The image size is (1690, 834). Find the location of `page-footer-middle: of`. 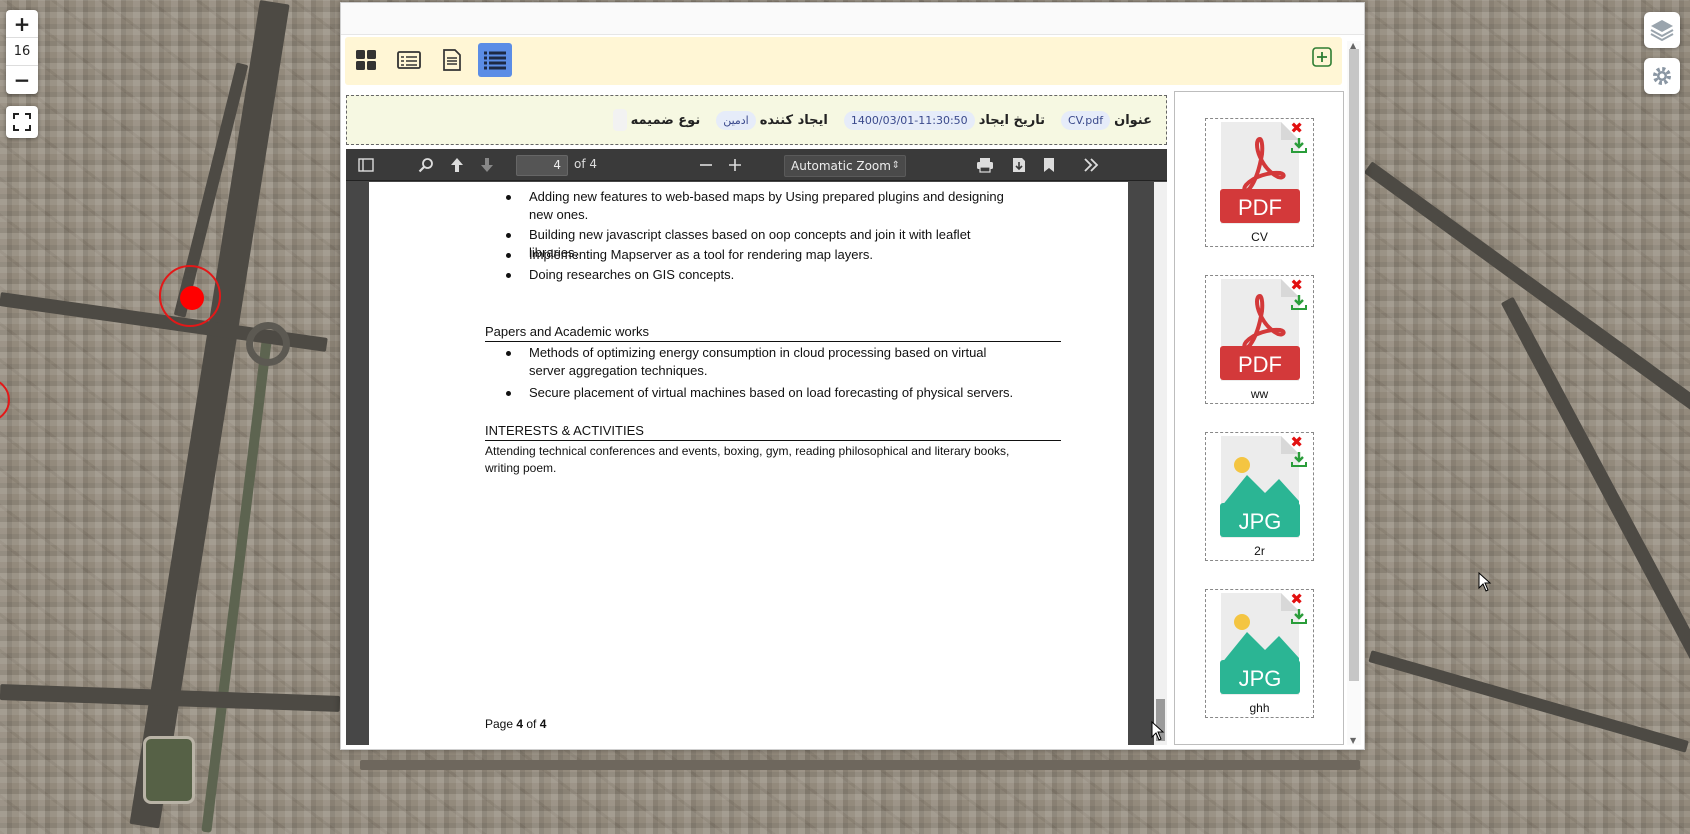

page-footer-middle: of is located at coordinates (531, 724).